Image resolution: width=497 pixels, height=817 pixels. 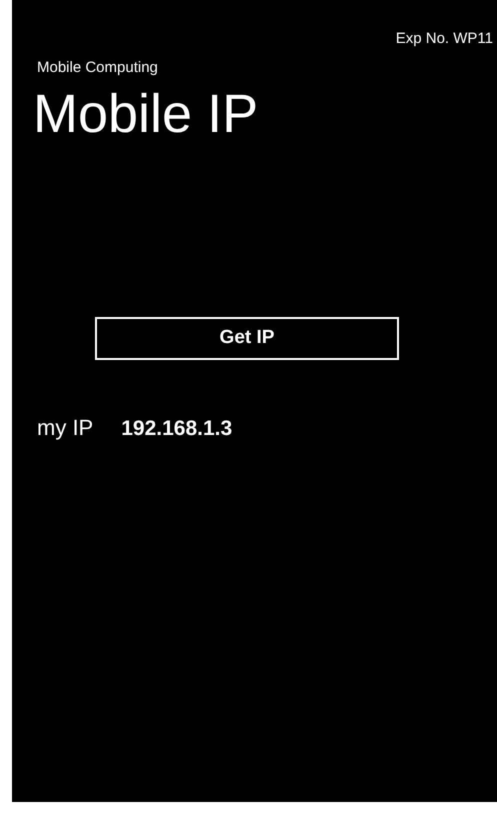 What do you see at coordinates (146, 114) in the screenshot?
I see `page-title: Mobile IP` at bounding box center [146, 114].